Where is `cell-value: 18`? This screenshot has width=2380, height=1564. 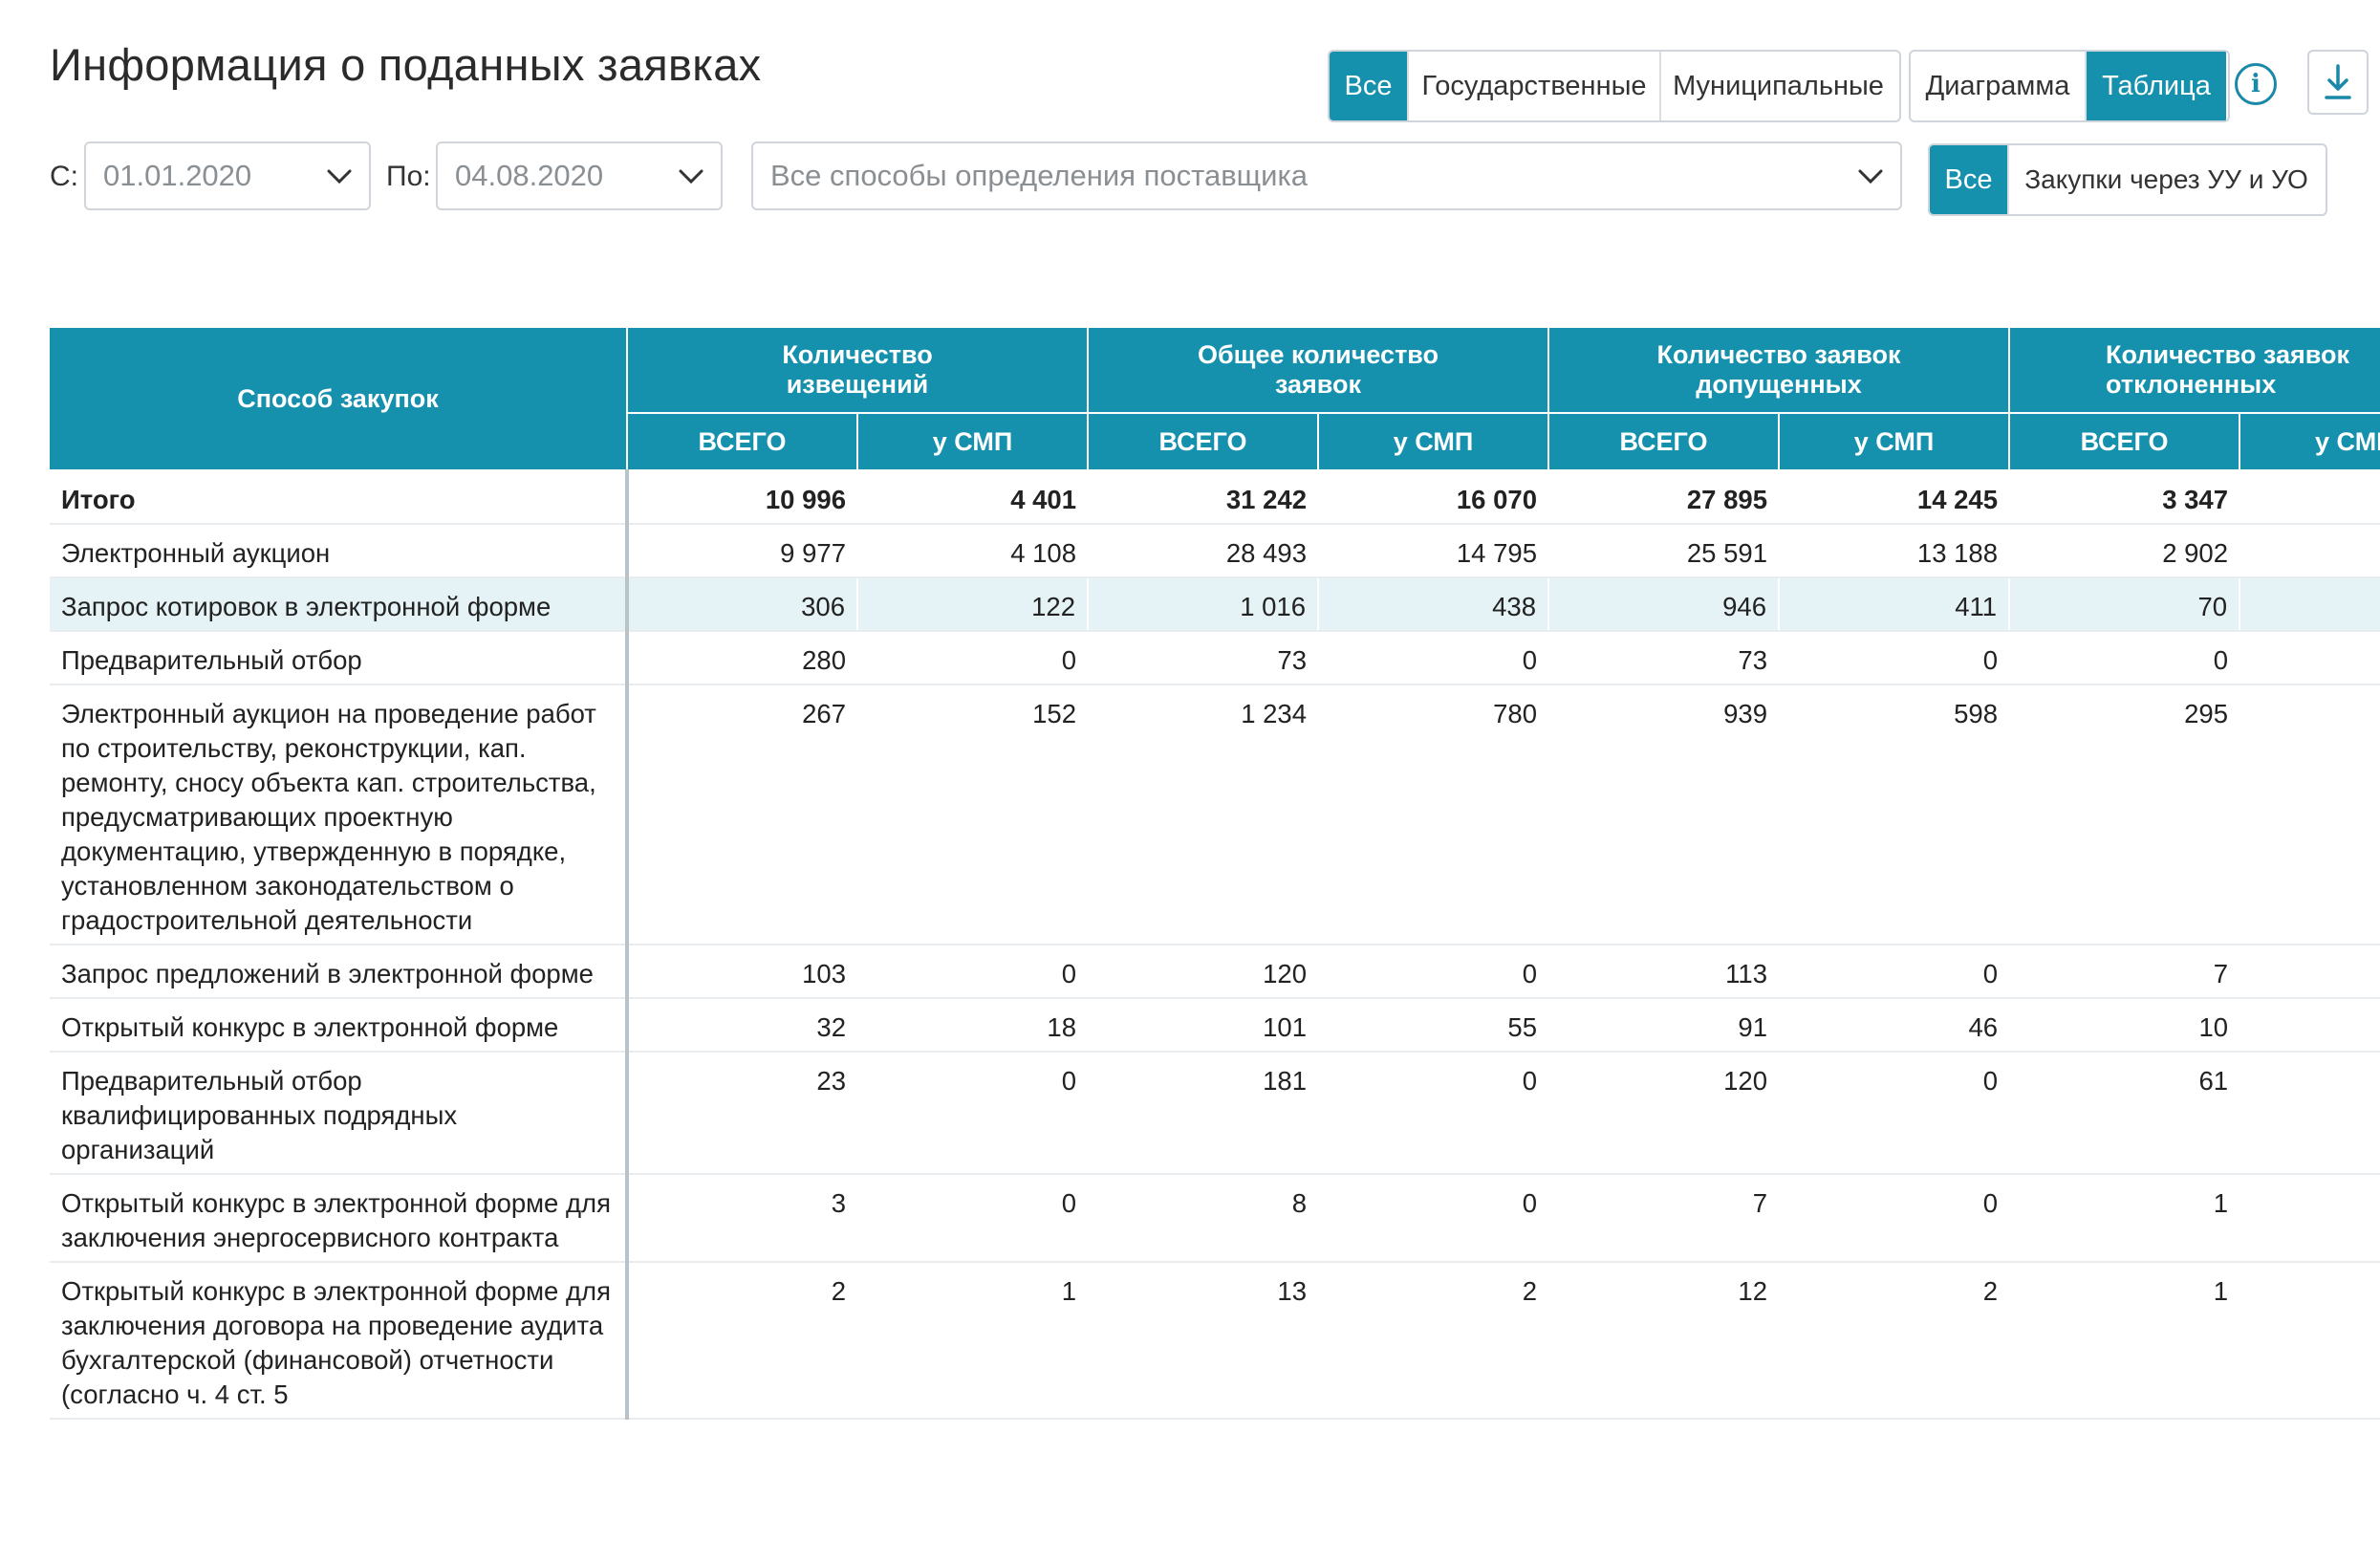 cell-value: 18 is located at coordinates (973, 1025).